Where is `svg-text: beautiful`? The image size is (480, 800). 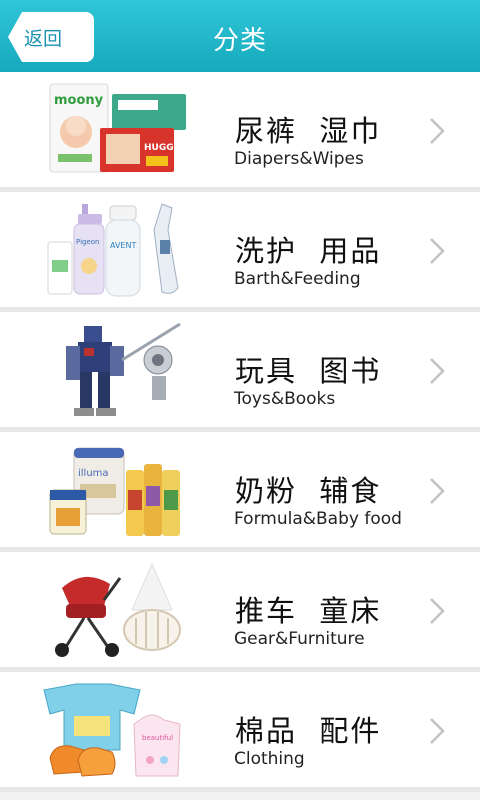 svg-text: beautiful is located at coordinates (157, 738).